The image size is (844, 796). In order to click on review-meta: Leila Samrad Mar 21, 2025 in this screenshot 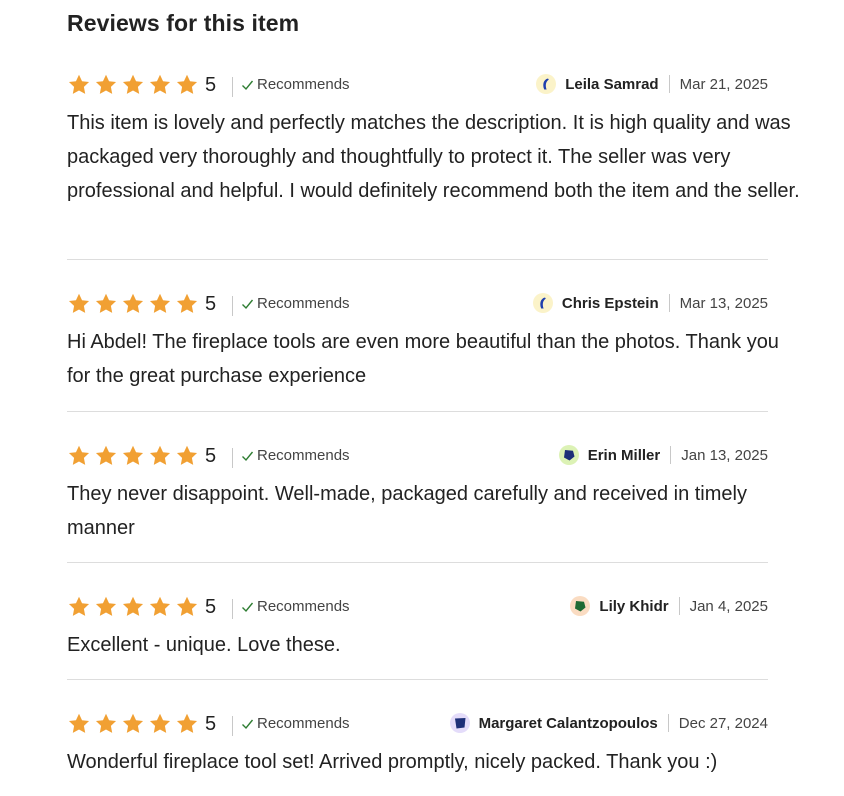, I will do `click(652, 84)`.